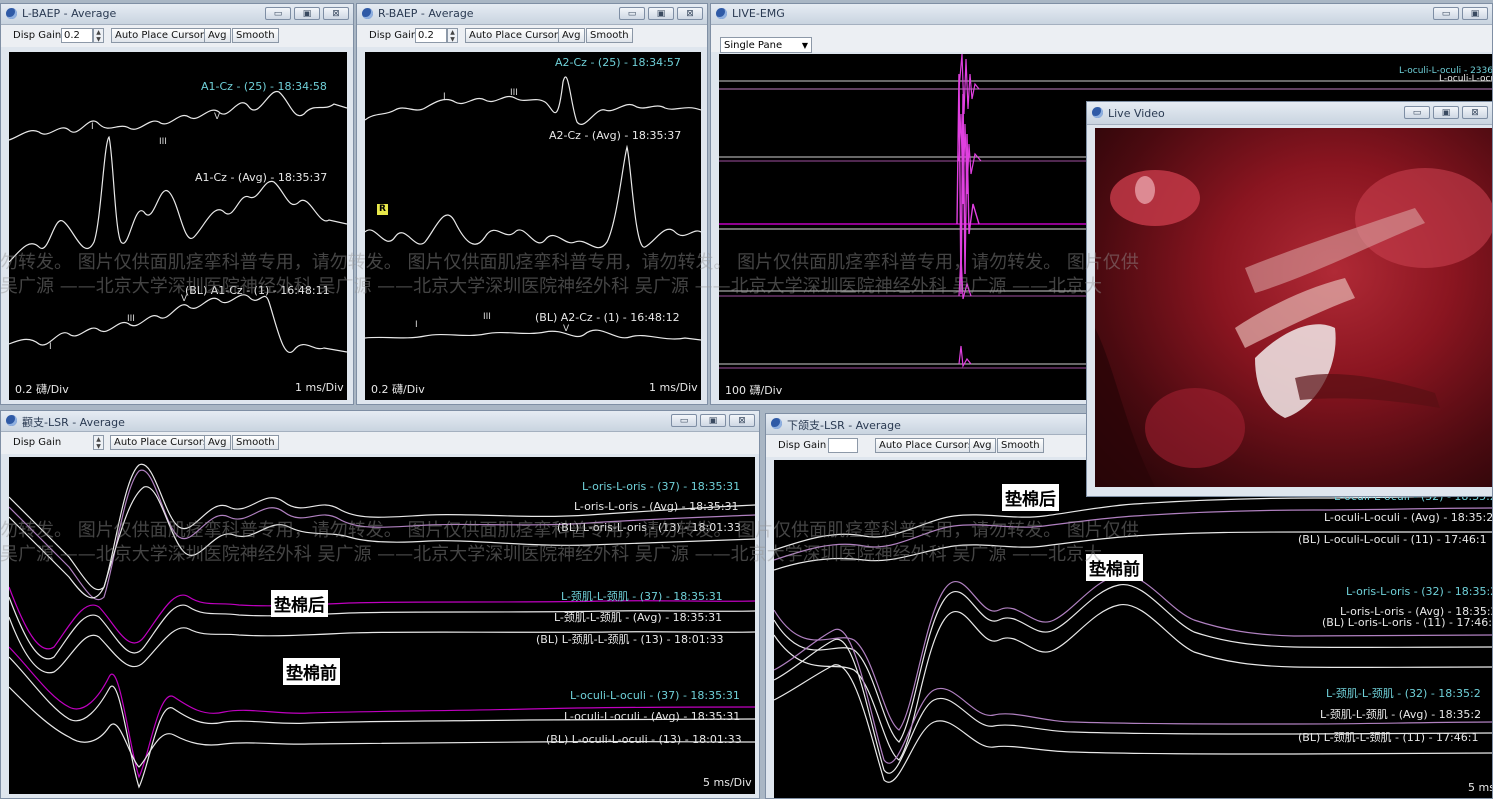 This screenshot has width=1493, height=799. Describe the element at coordinates (656, 506) in the screenshot. I see `trace-label: L-oris-L-oris - (Avg) - 18:35:31` at that location.